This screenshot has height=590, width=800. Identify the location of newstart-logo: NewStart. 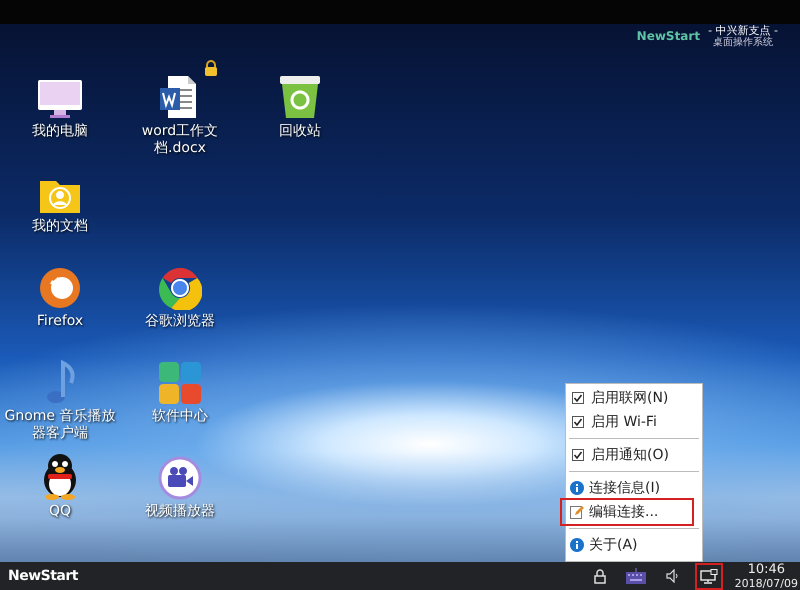
(43, 576).